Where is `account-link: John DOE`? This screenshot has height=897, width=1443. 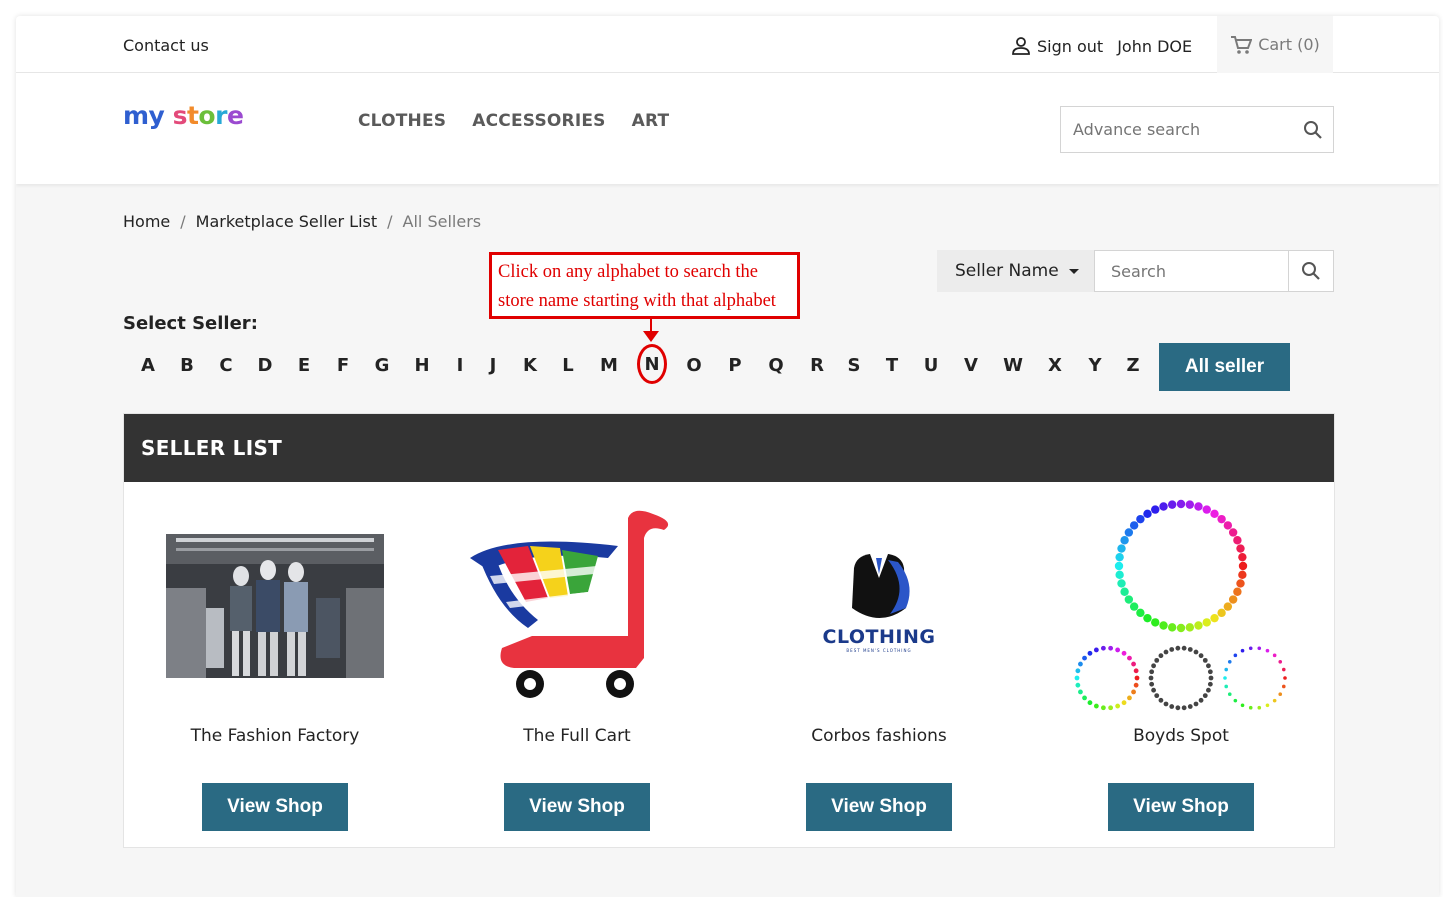 account-link: John DOE is located at coordinates (1154, 46).